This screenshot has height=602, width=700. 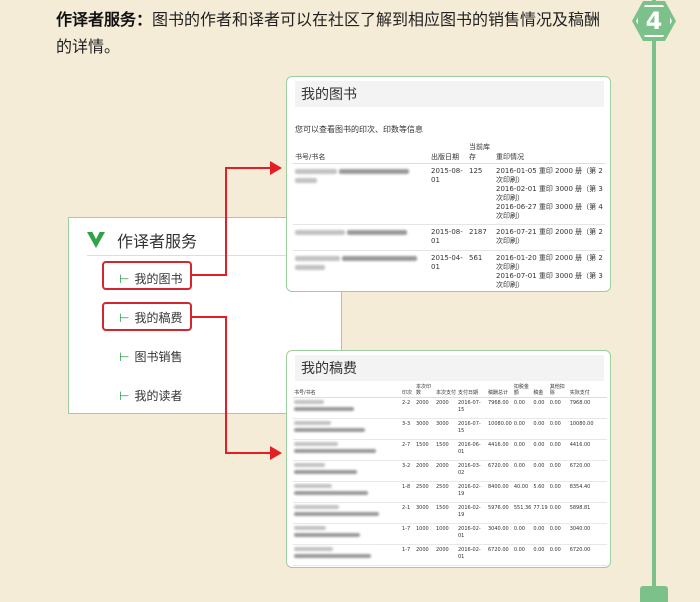 I want to click on sidebar-item-book-sales: ⊢ 图书销售, so click(x=150, y=356).